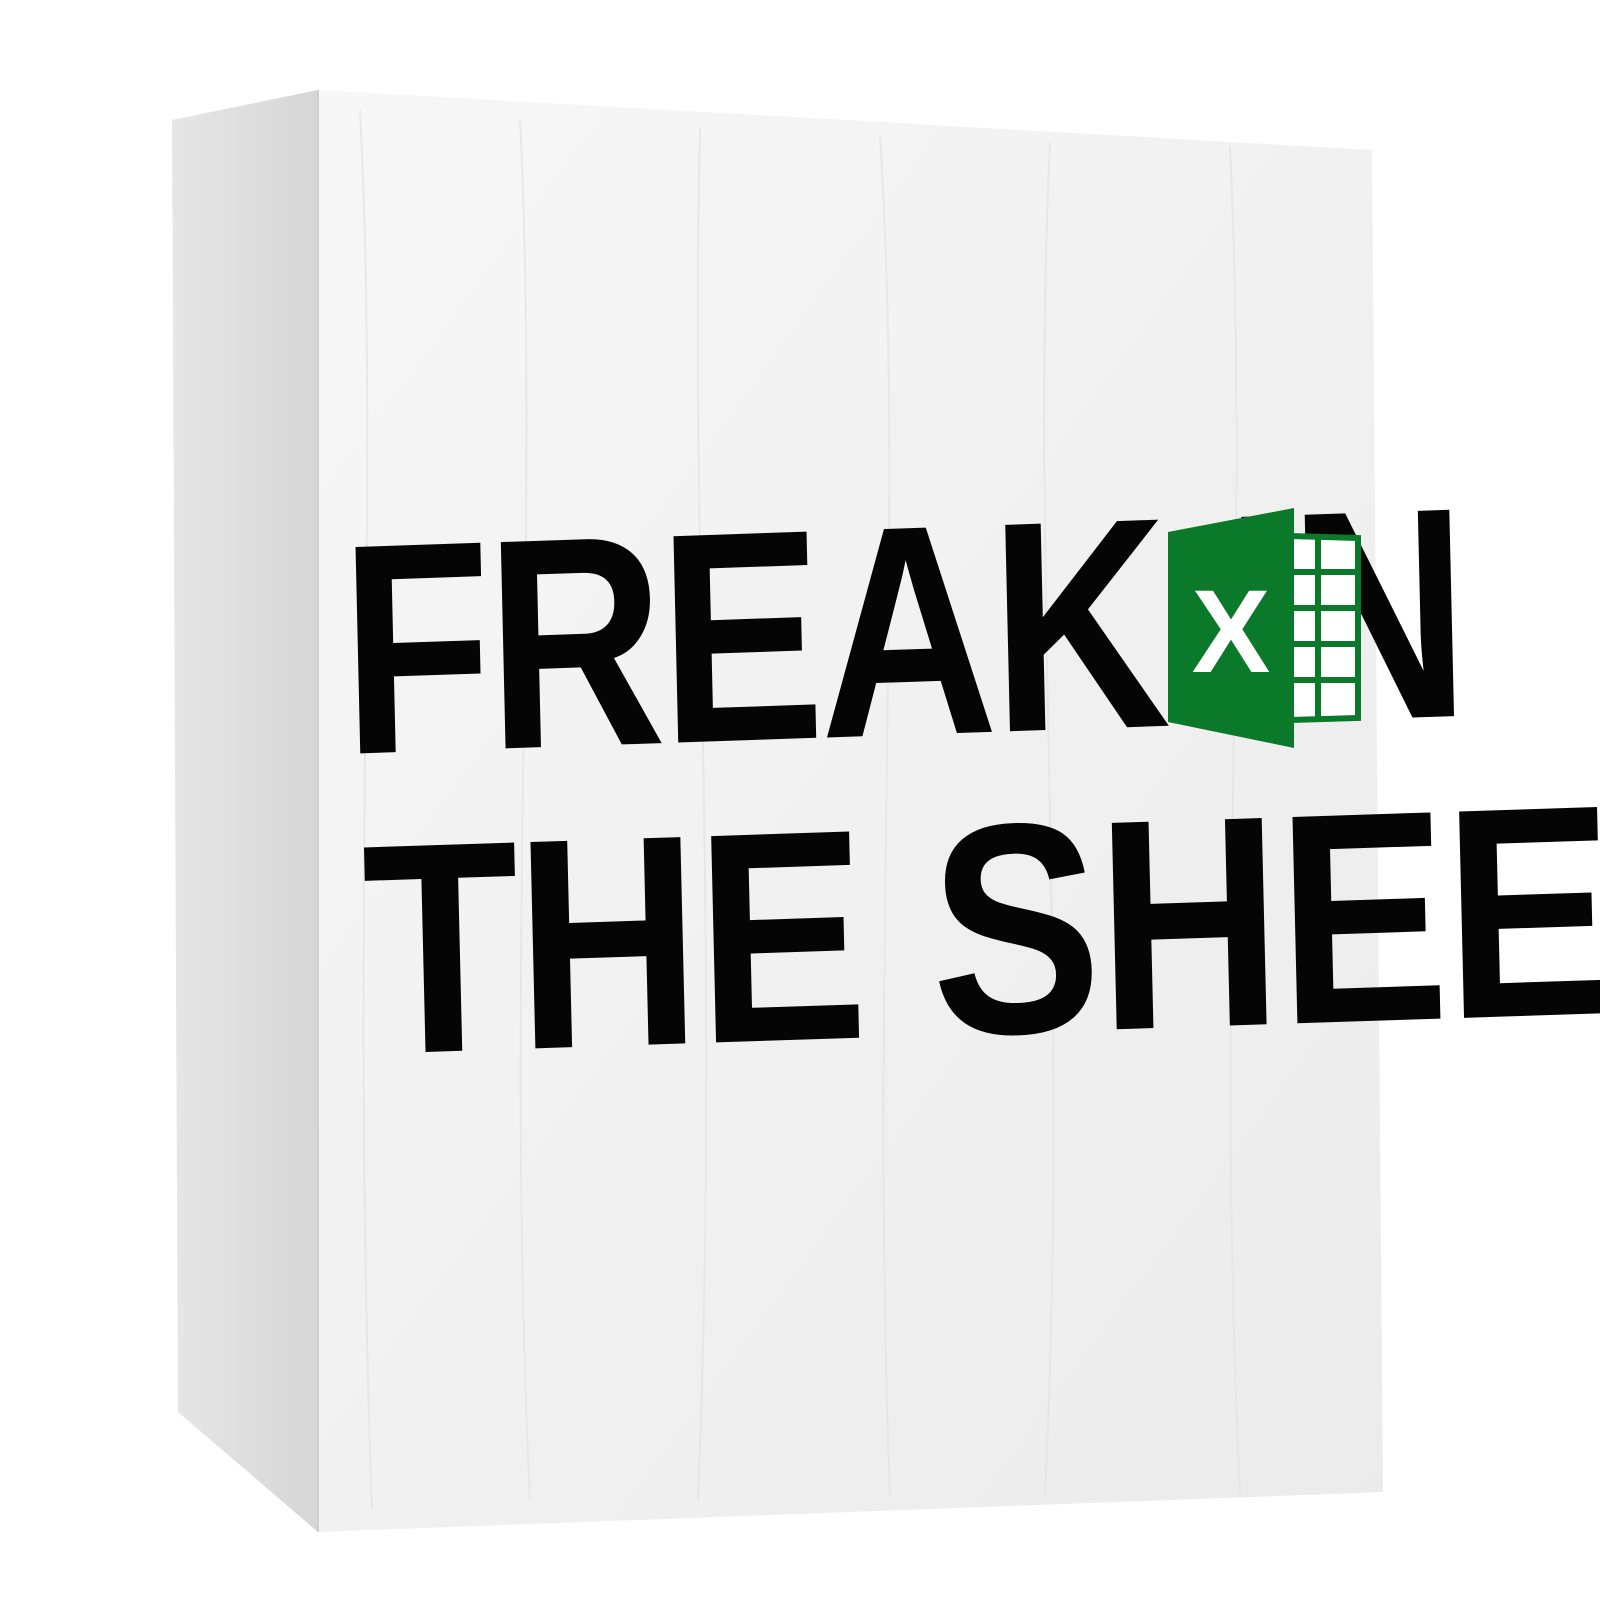 This screenshot has height=1600, width=1600. I want to click on block-side, so click(245, 811).